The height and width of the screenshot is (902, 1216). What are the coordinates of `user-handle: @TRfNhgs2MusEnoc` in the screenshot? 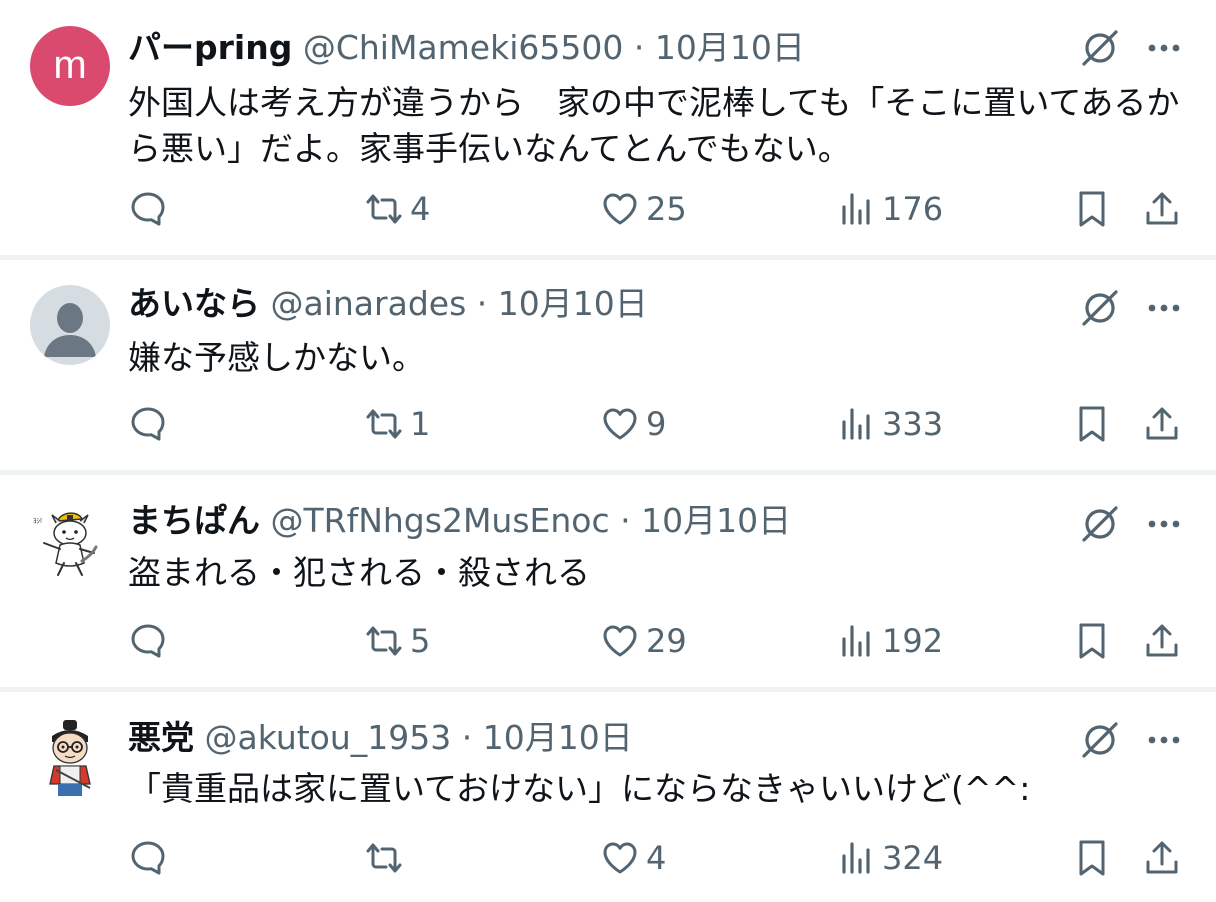 It's located at (440, 520).